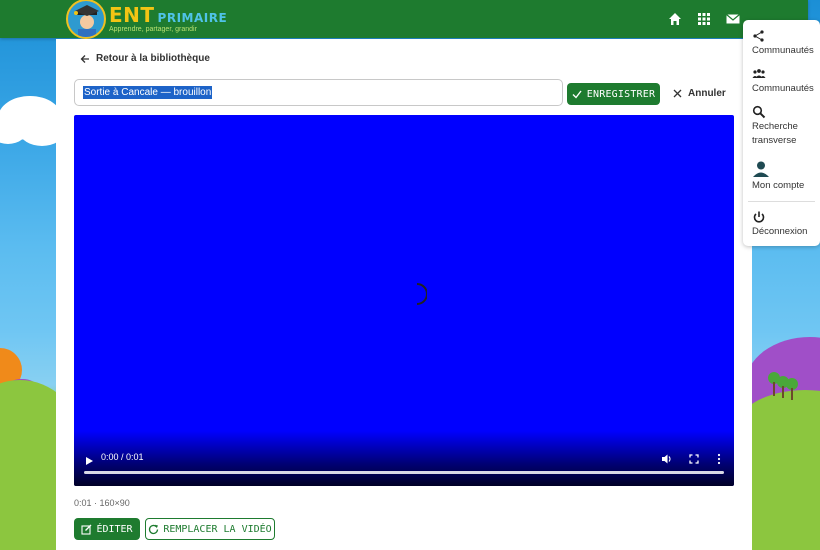  What do you see at coordinates (667, 458) in the screenshot?
I see `volume-icon` at bounding box center [667, 458].